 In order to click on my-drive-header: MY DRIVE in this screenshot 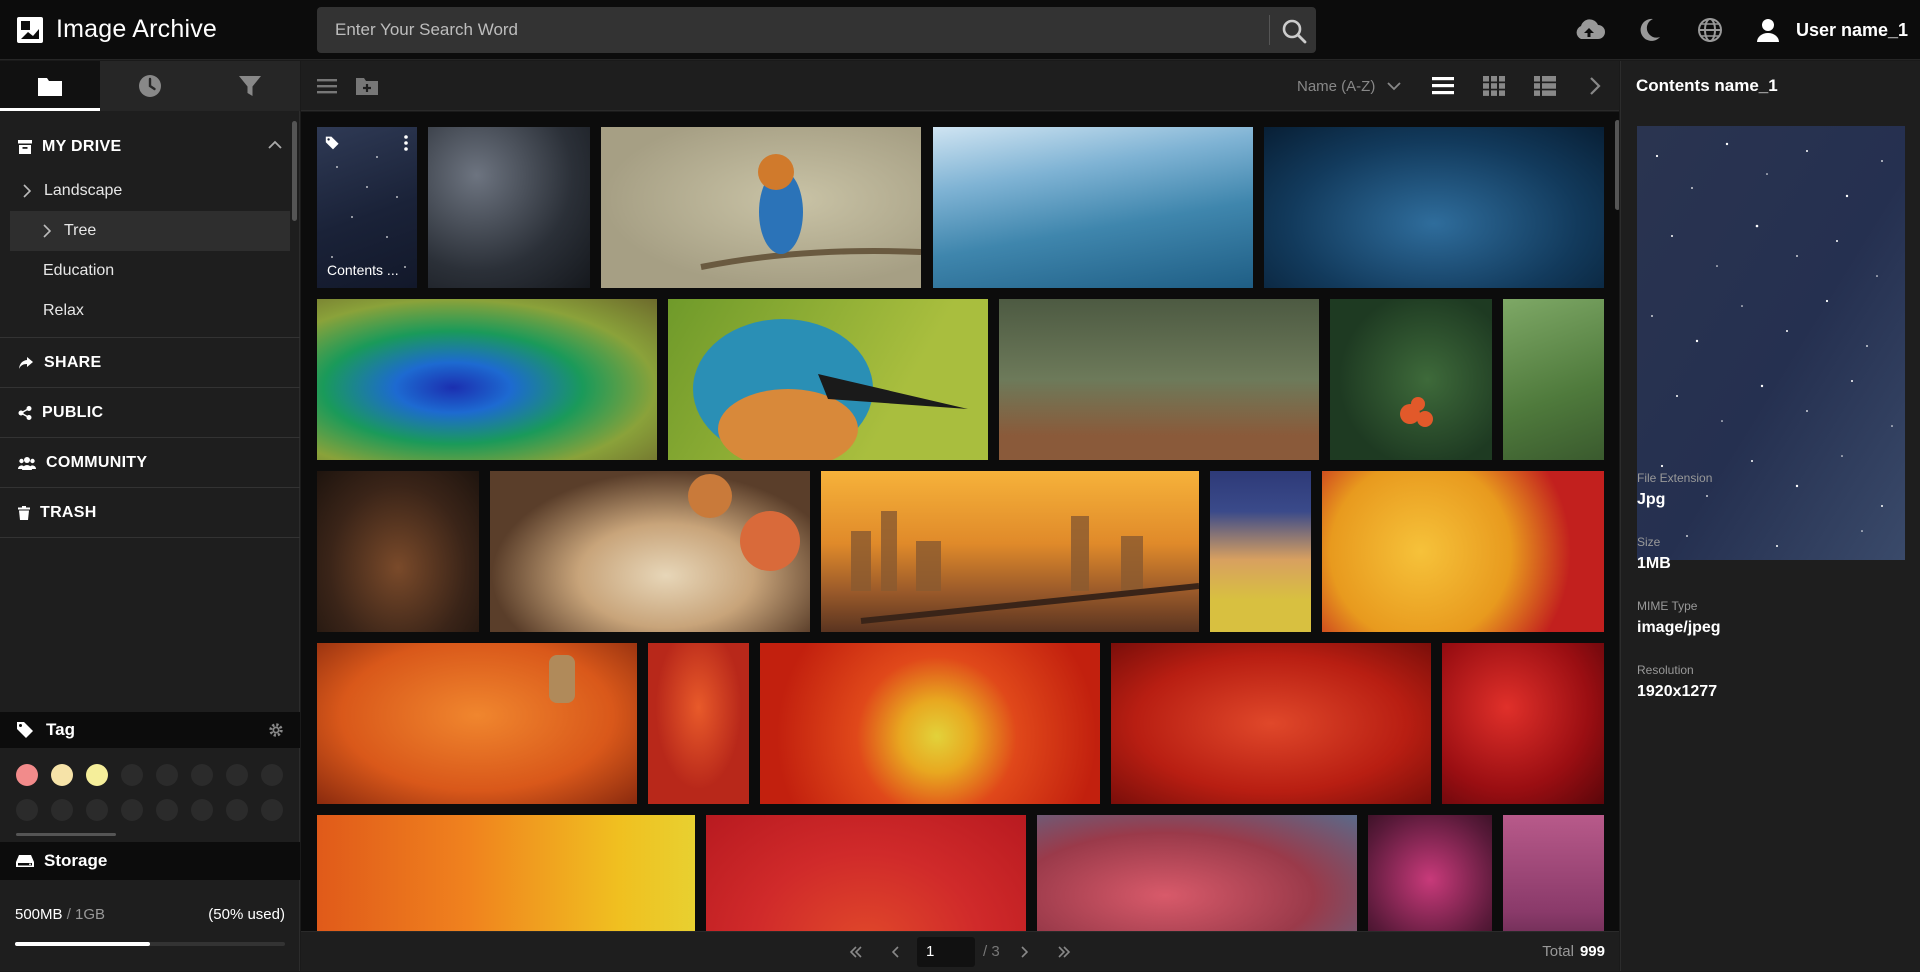, I will do `click(150, 147)`.